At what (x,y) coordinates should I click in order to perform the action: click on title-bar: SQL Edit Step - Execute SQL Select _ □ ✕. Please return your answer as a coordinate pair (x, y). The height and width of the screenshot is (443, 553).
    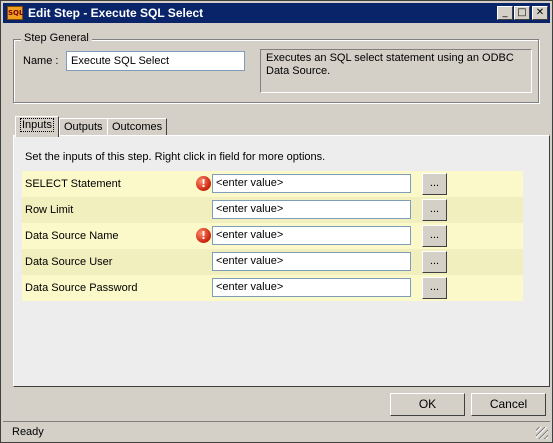
    Looking at the image, I should click on (276, 13).